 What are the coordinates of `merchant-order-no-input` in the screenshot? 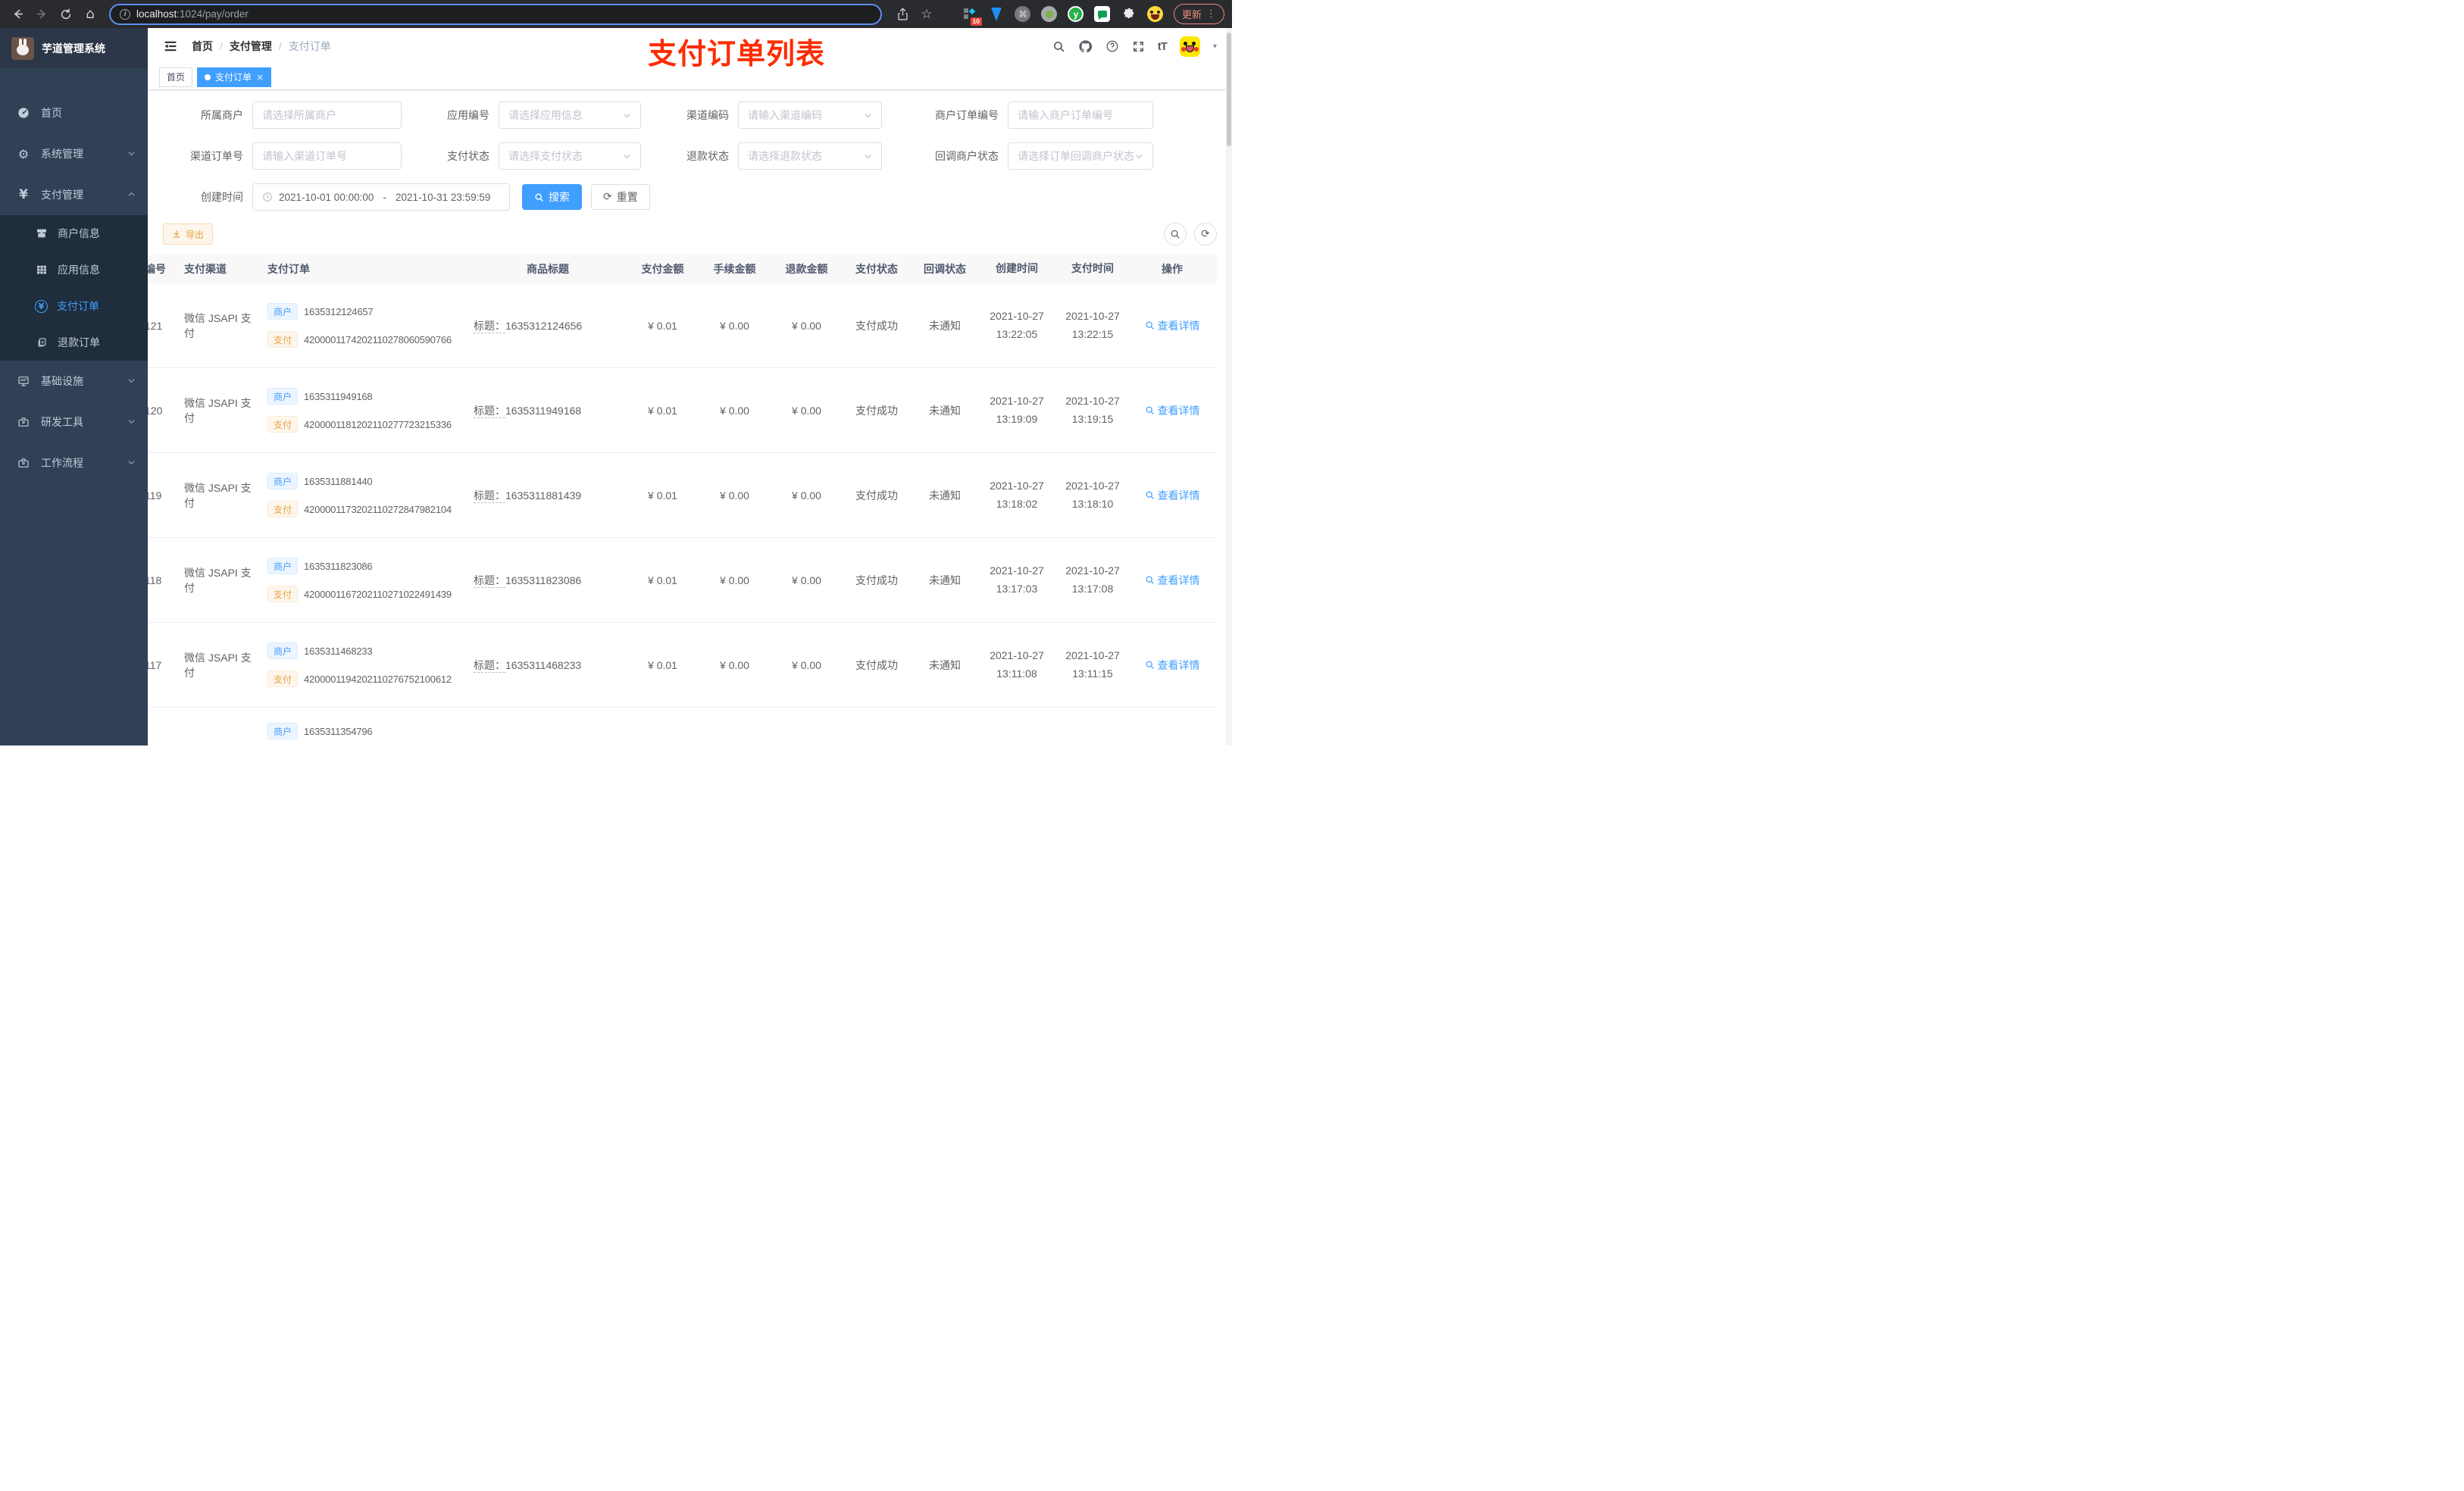 It's located at (1080, 115).